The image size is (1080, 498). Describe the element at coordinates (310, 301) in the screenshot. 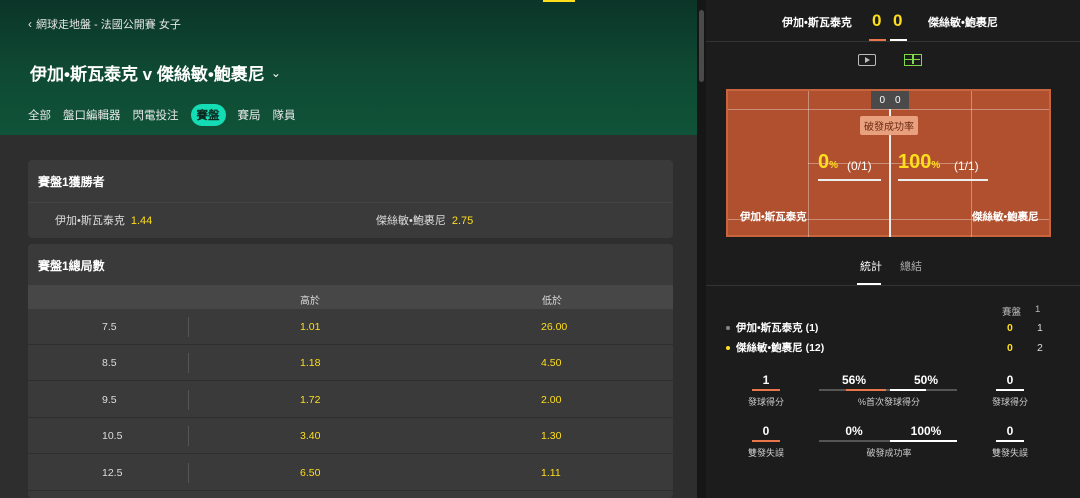

I see `column-over: 高於` at that location.